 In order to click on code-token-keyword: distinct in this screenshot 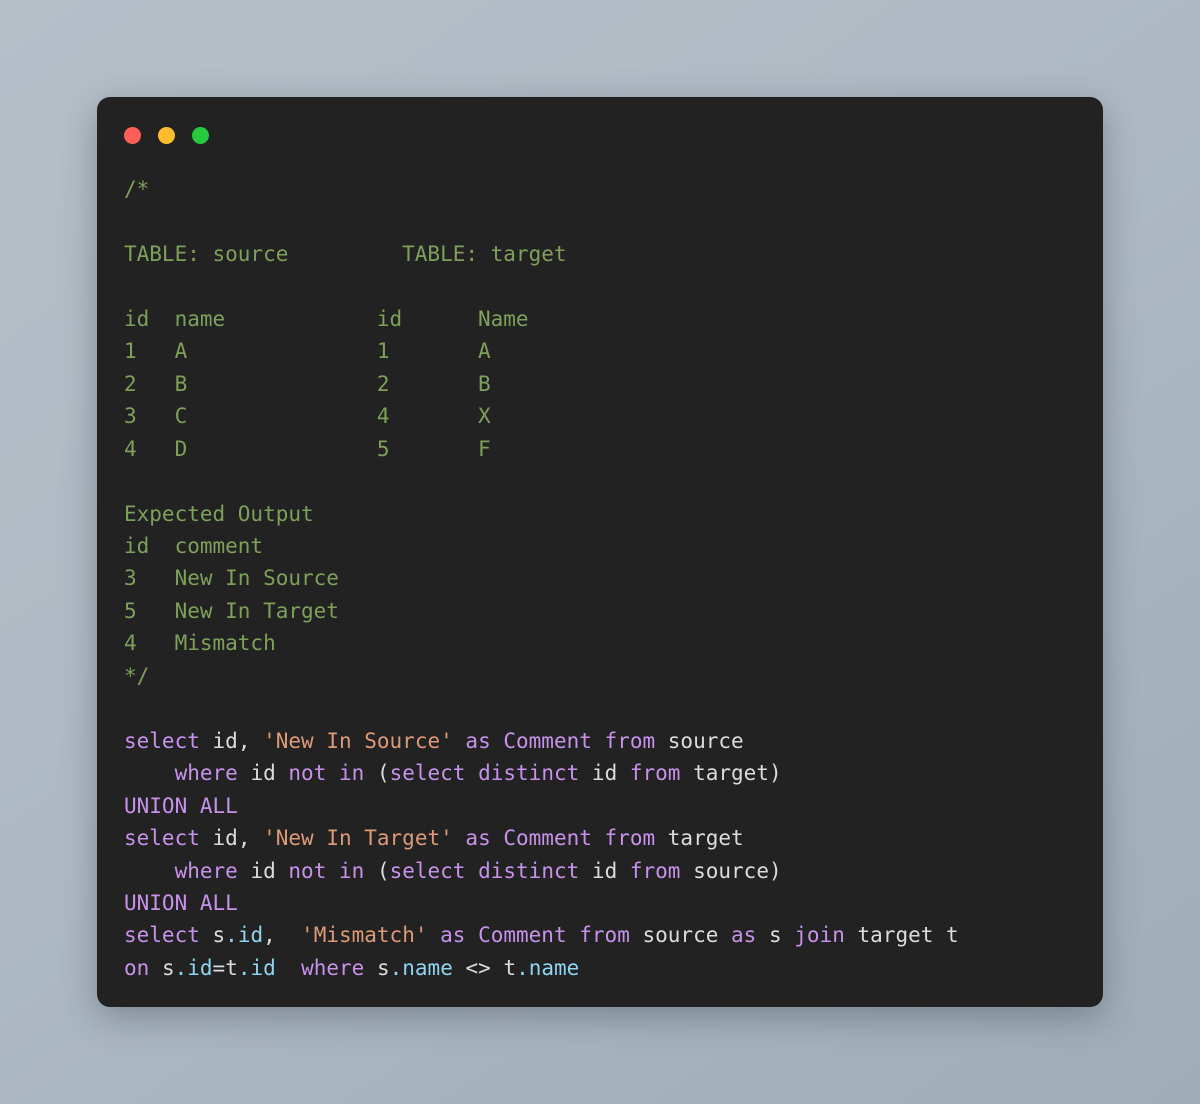, I will do `click(529, 773)`.